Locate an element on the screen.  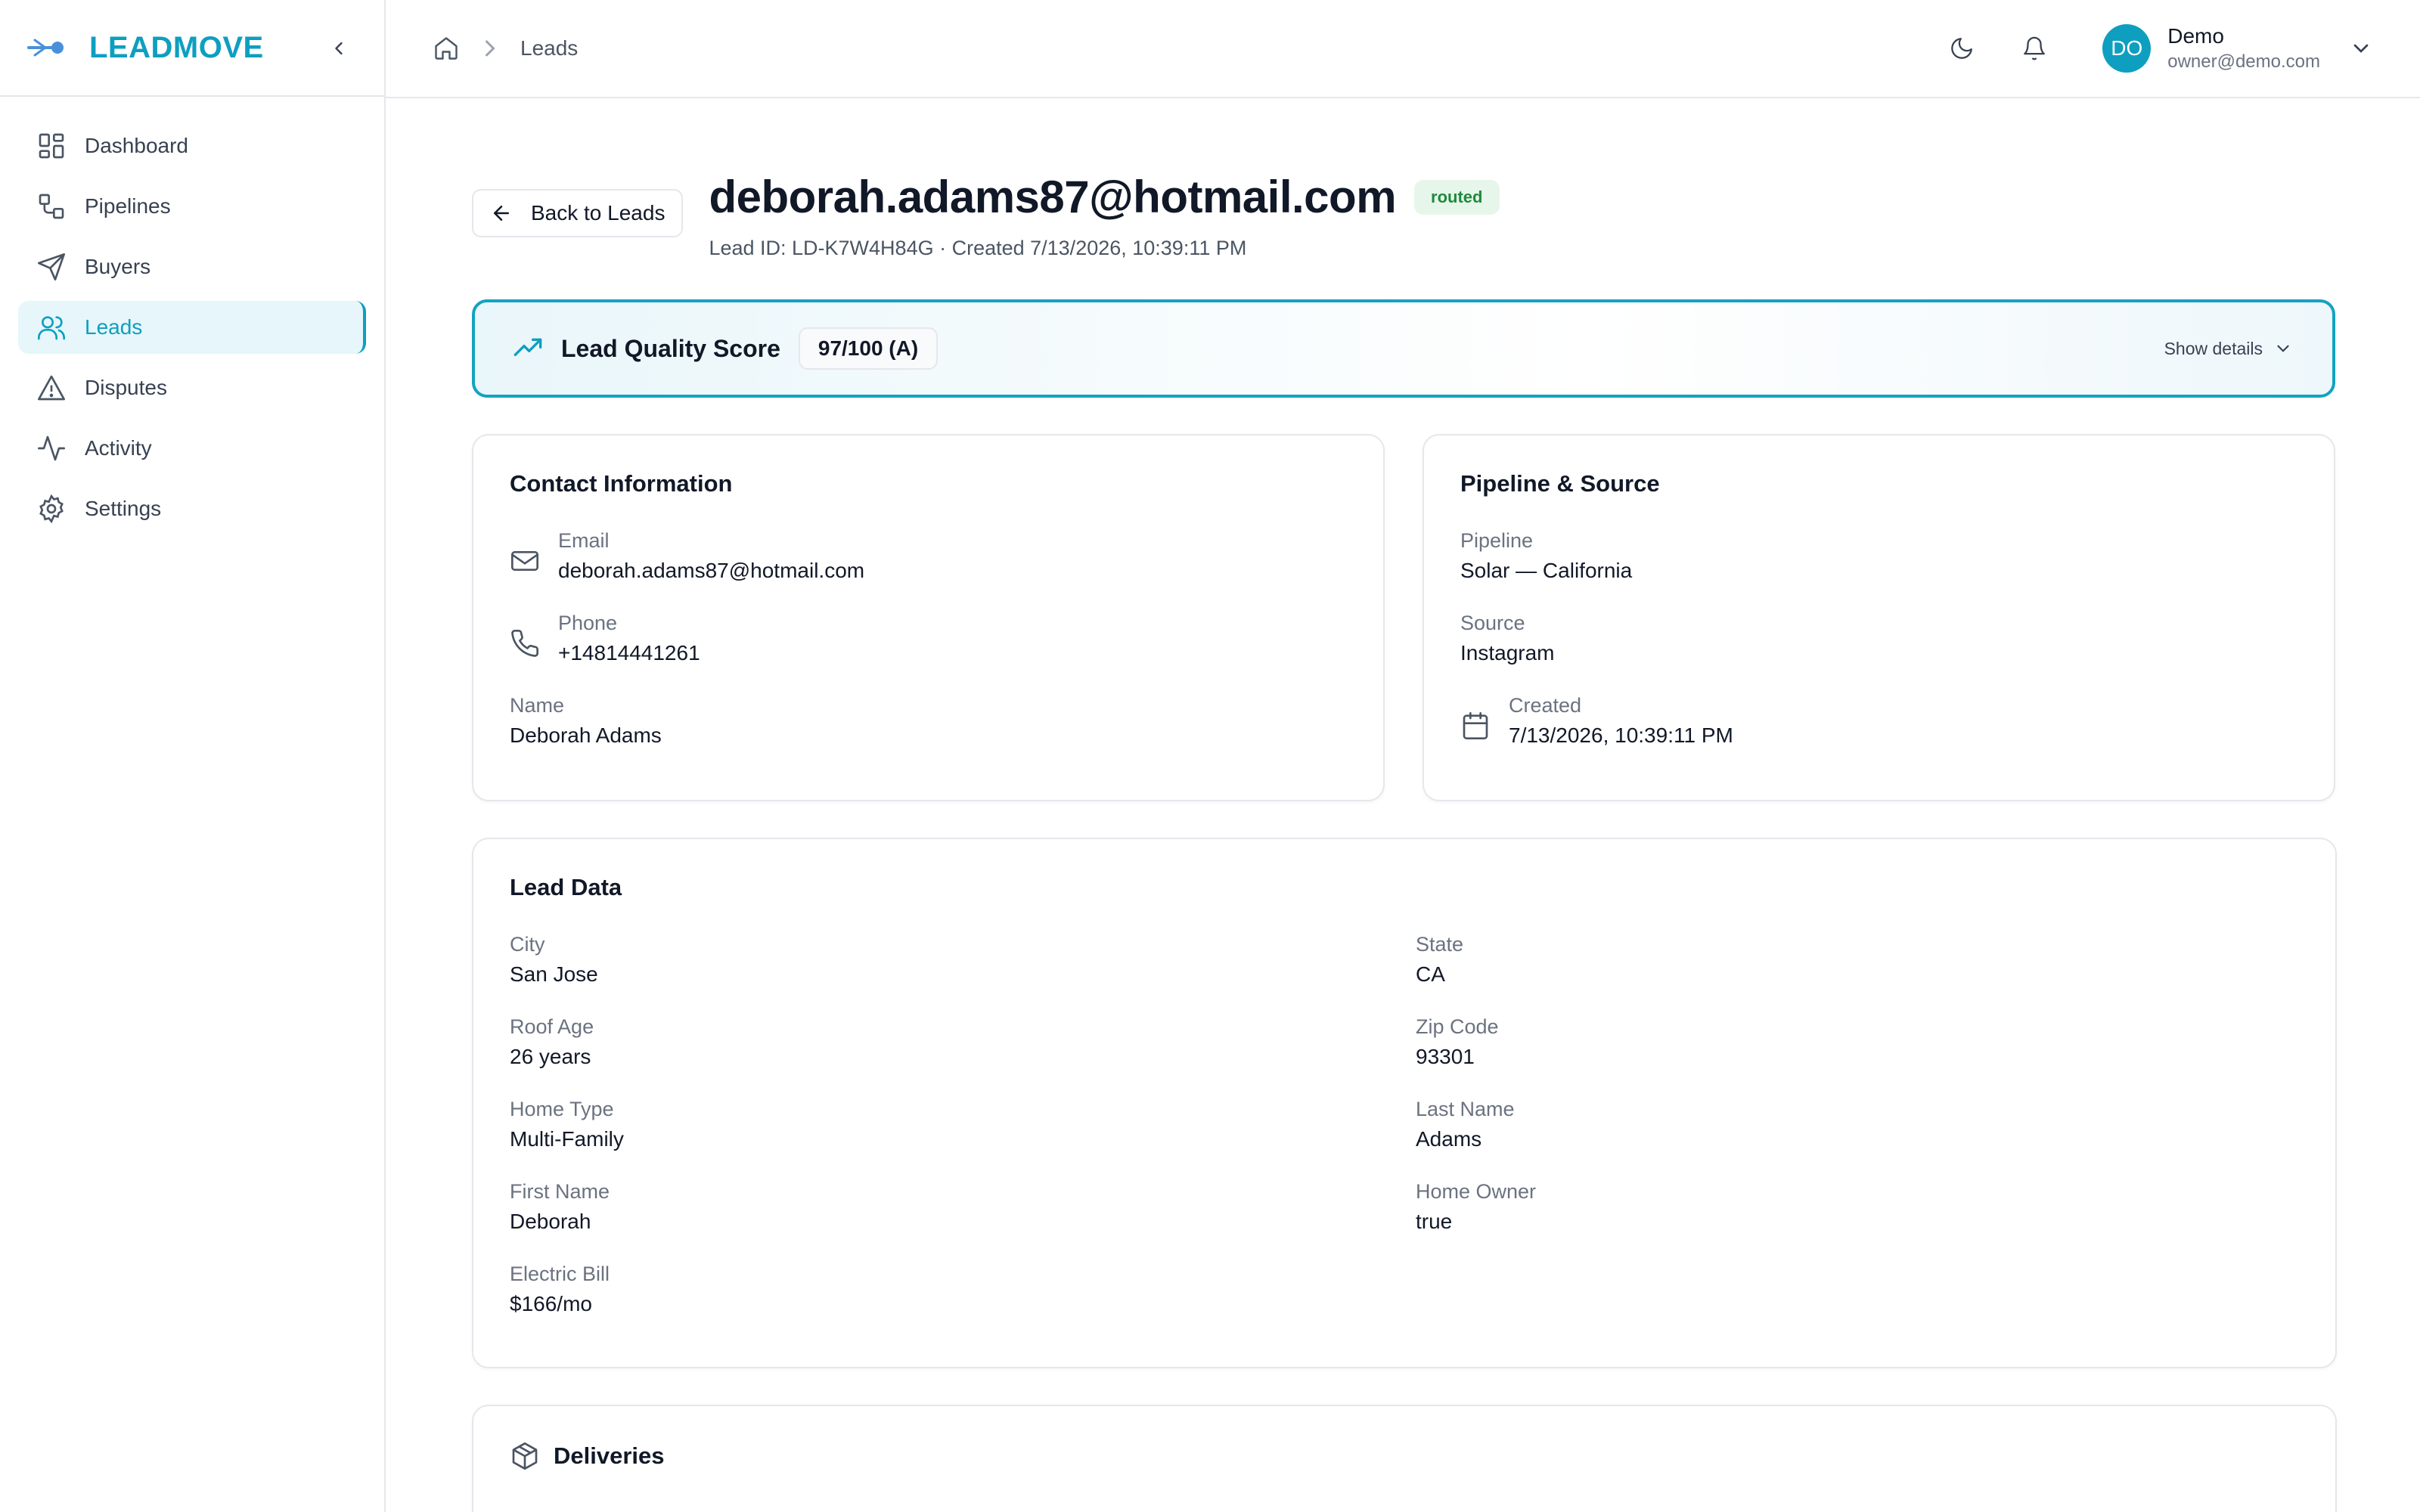
lead-data-field: Roof Age 26 years is located at coordinates (963, 1042).